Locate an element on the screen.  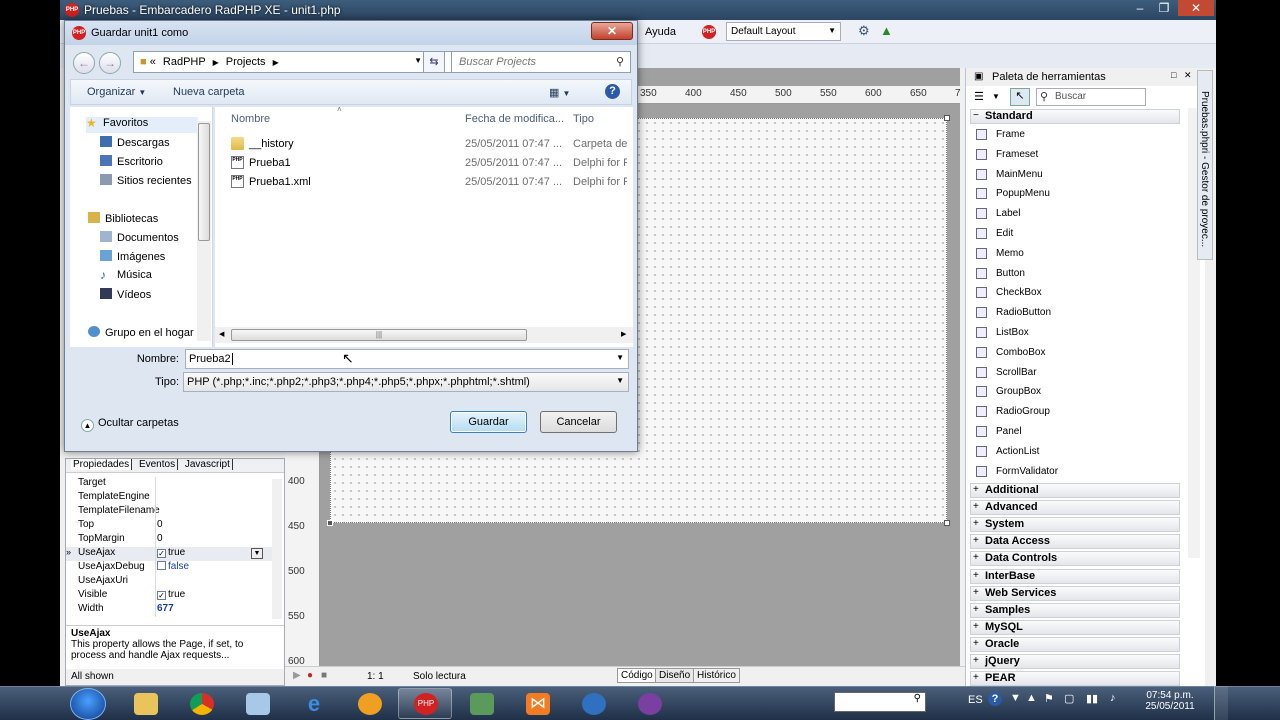
taskbar-app2 is located at coordinates (649, 703).